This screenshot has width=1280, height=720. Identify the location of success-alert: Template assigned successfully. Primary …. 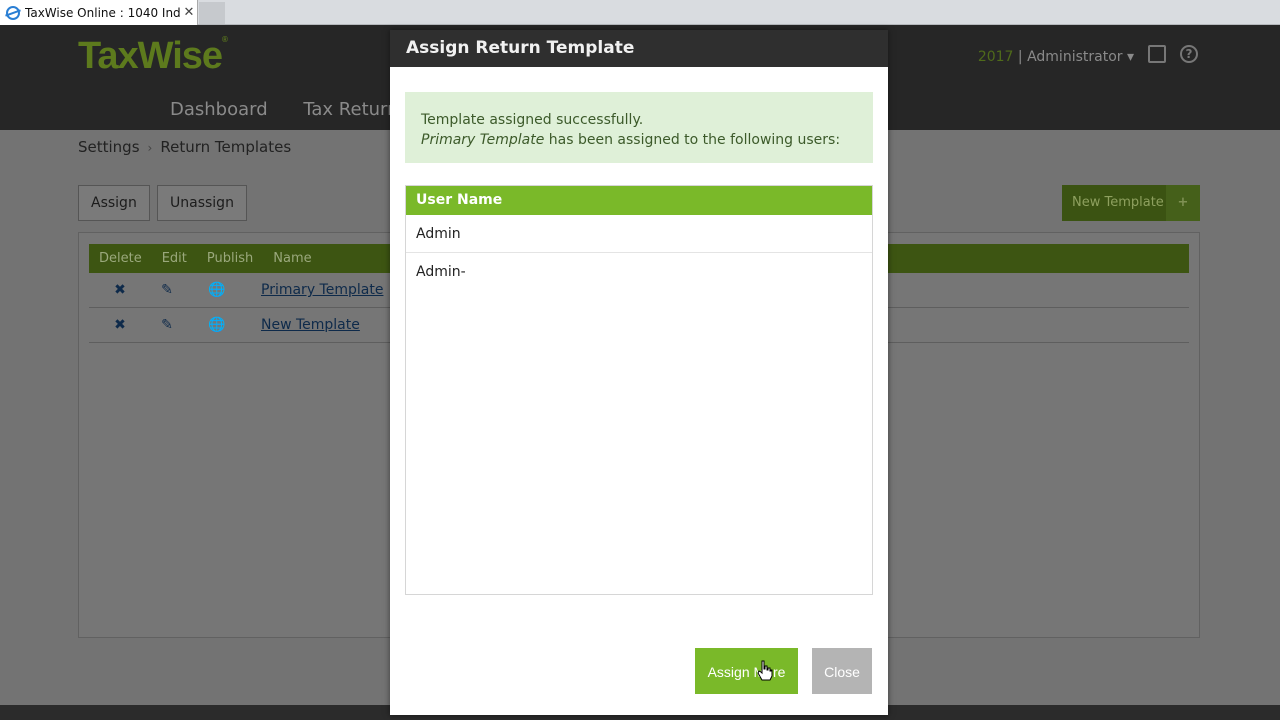
(639, 127).